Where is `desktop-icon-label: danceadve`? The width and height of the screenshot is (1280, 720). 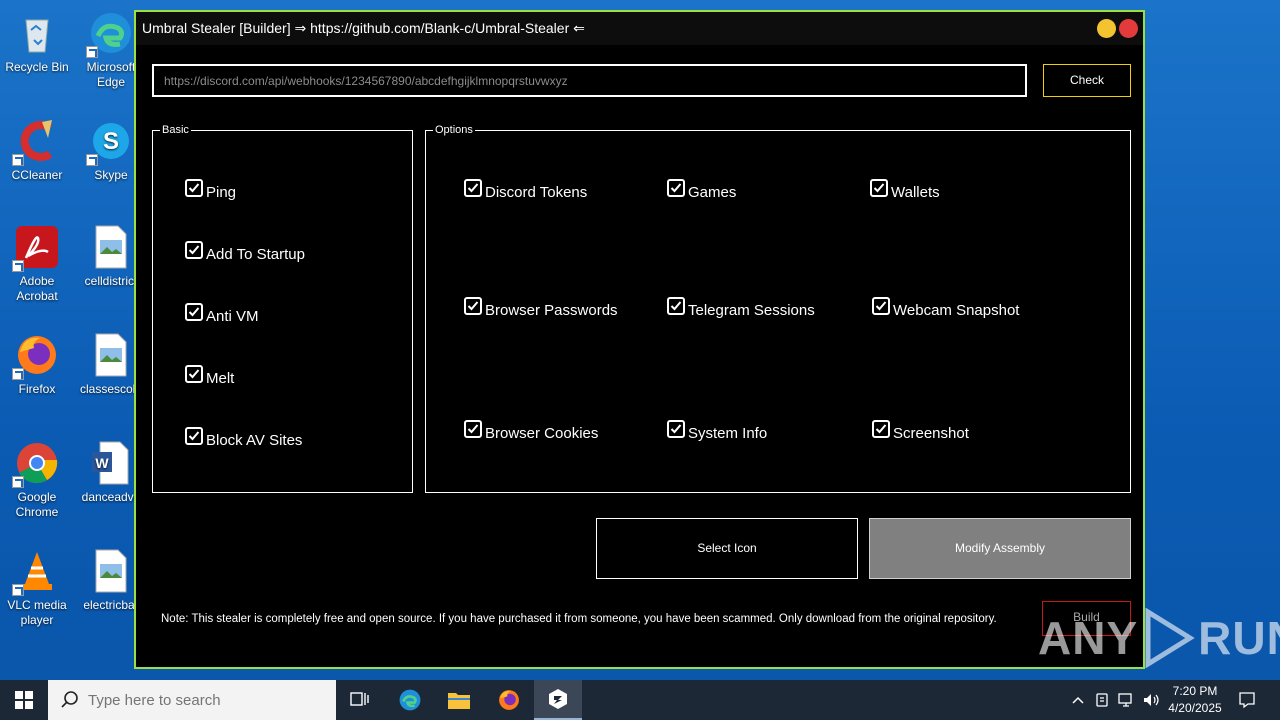
desktop-icon-label: danceadve is located at coordinates (111, 497).